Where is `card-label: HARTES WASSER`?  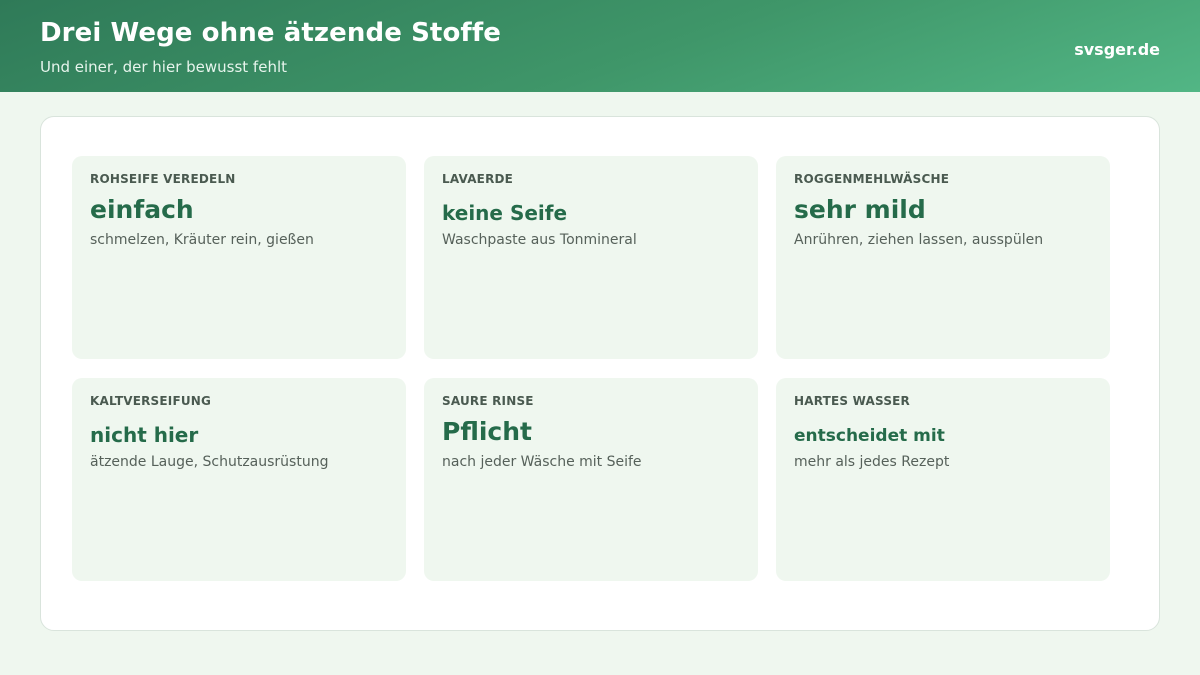
card-label: HARTES WASSER is located at coordinates (852, 401).